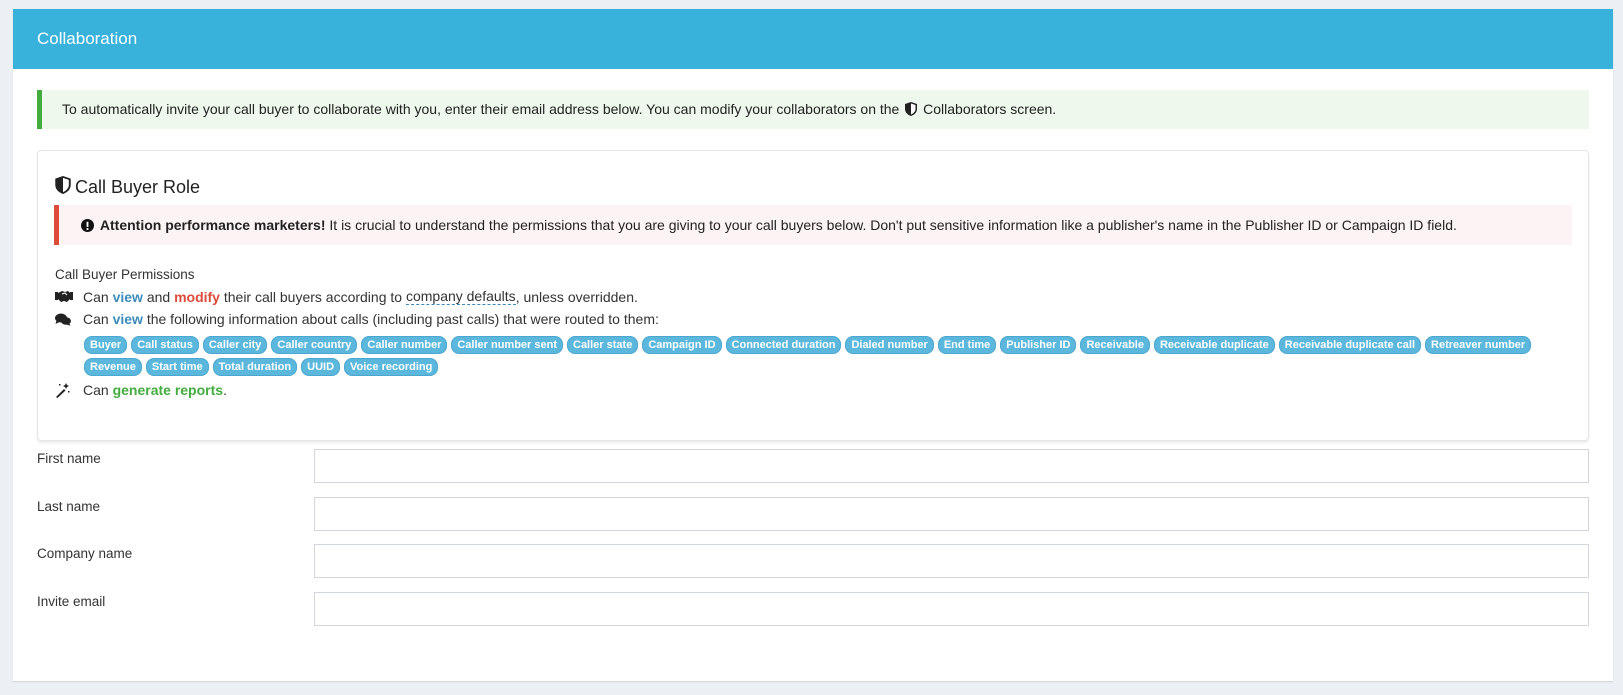 The width and height of the screenshot is (1623, 695). What do you see at coordinates (1214, 345) in the screenshot?
I see `tag: Receivable duplicate` at bounding box center [1214, 345].